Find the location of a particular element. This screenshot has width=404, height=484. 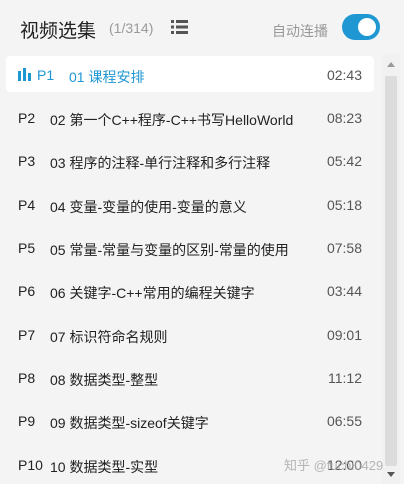

episode-duration: 08:23 is located at coordinates (344, 118).